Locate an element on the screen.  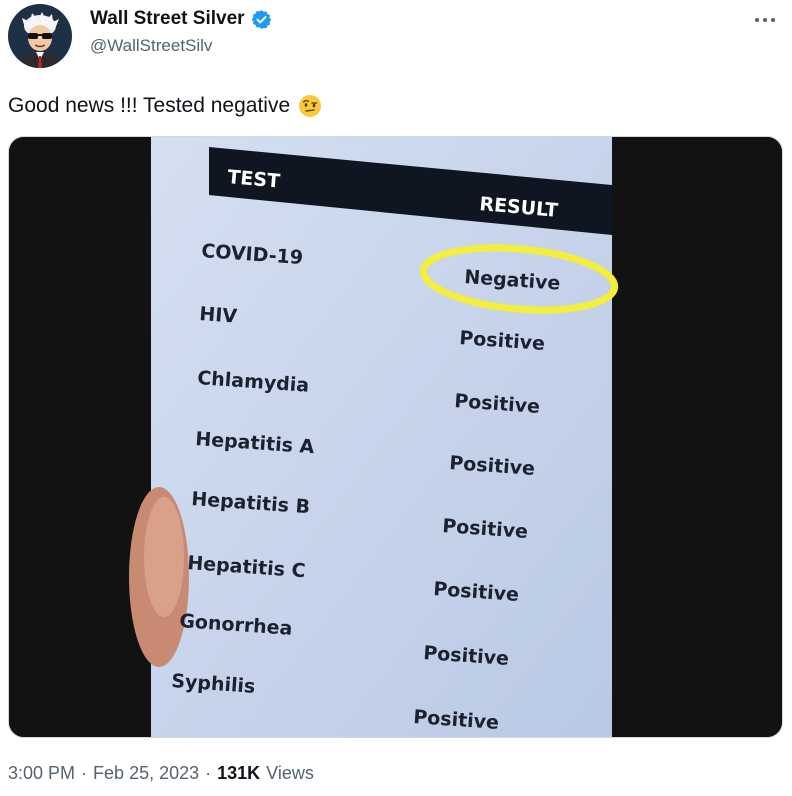
test-name-hiv: HIV is located at coordinates (218, 315).